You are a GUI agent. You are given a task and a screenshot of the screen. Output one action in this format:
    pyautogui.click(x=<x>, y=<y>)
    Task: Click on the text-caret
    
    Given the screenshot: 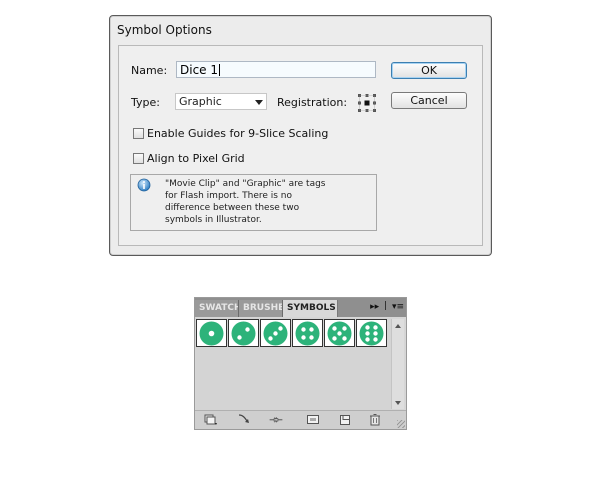 What is the action you would take?
    pyautogui.click(x=220, y=70)
    